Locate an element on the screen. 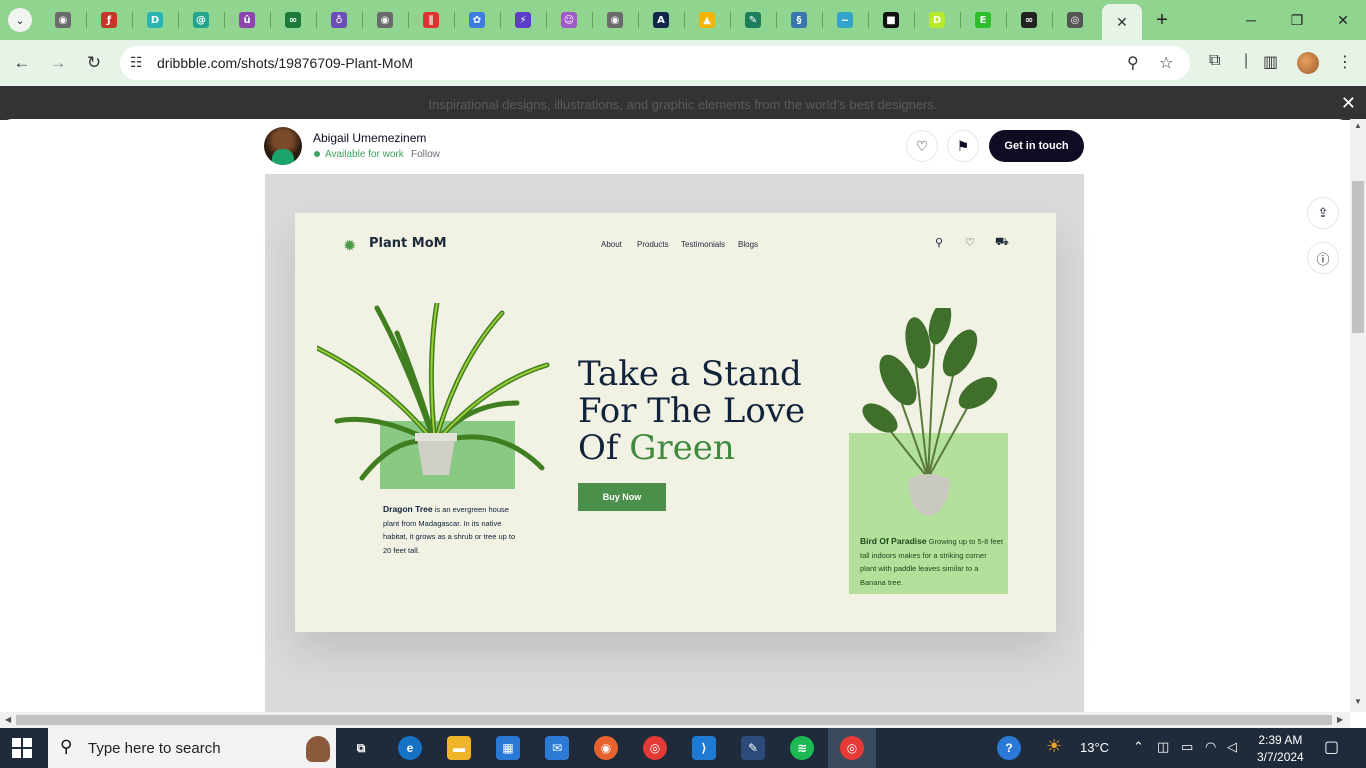 Image resolution: width=1366 pixels, height=768 pixels. search-icon: ⚲ is located at coordinates (66, 746).